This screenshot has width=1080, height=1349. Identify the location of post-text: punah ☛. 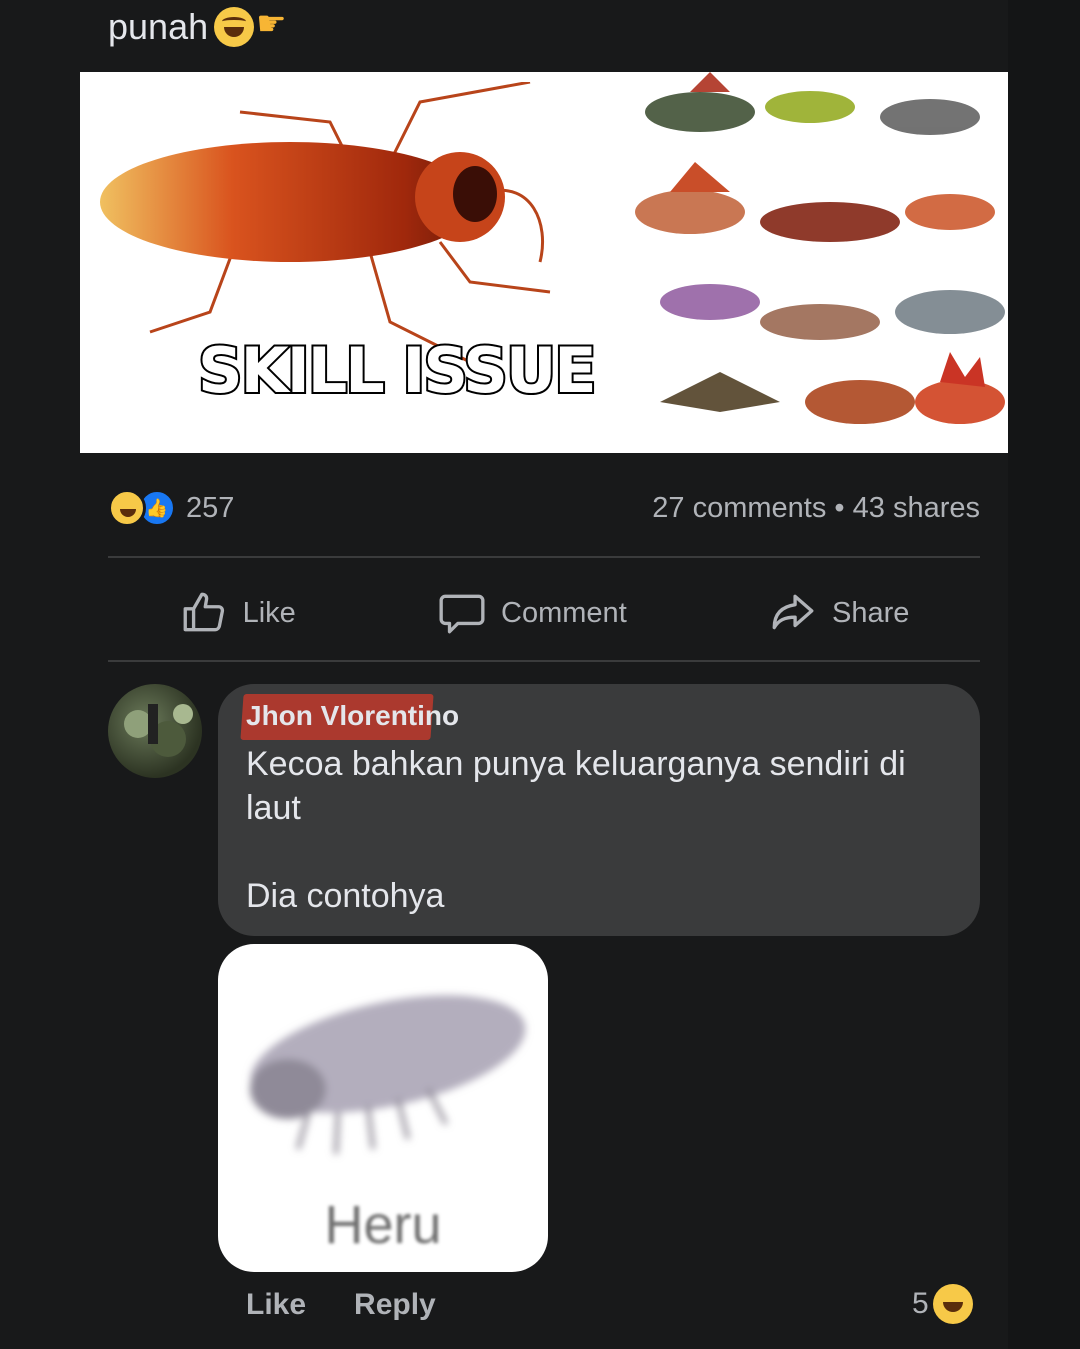
(197, 27).